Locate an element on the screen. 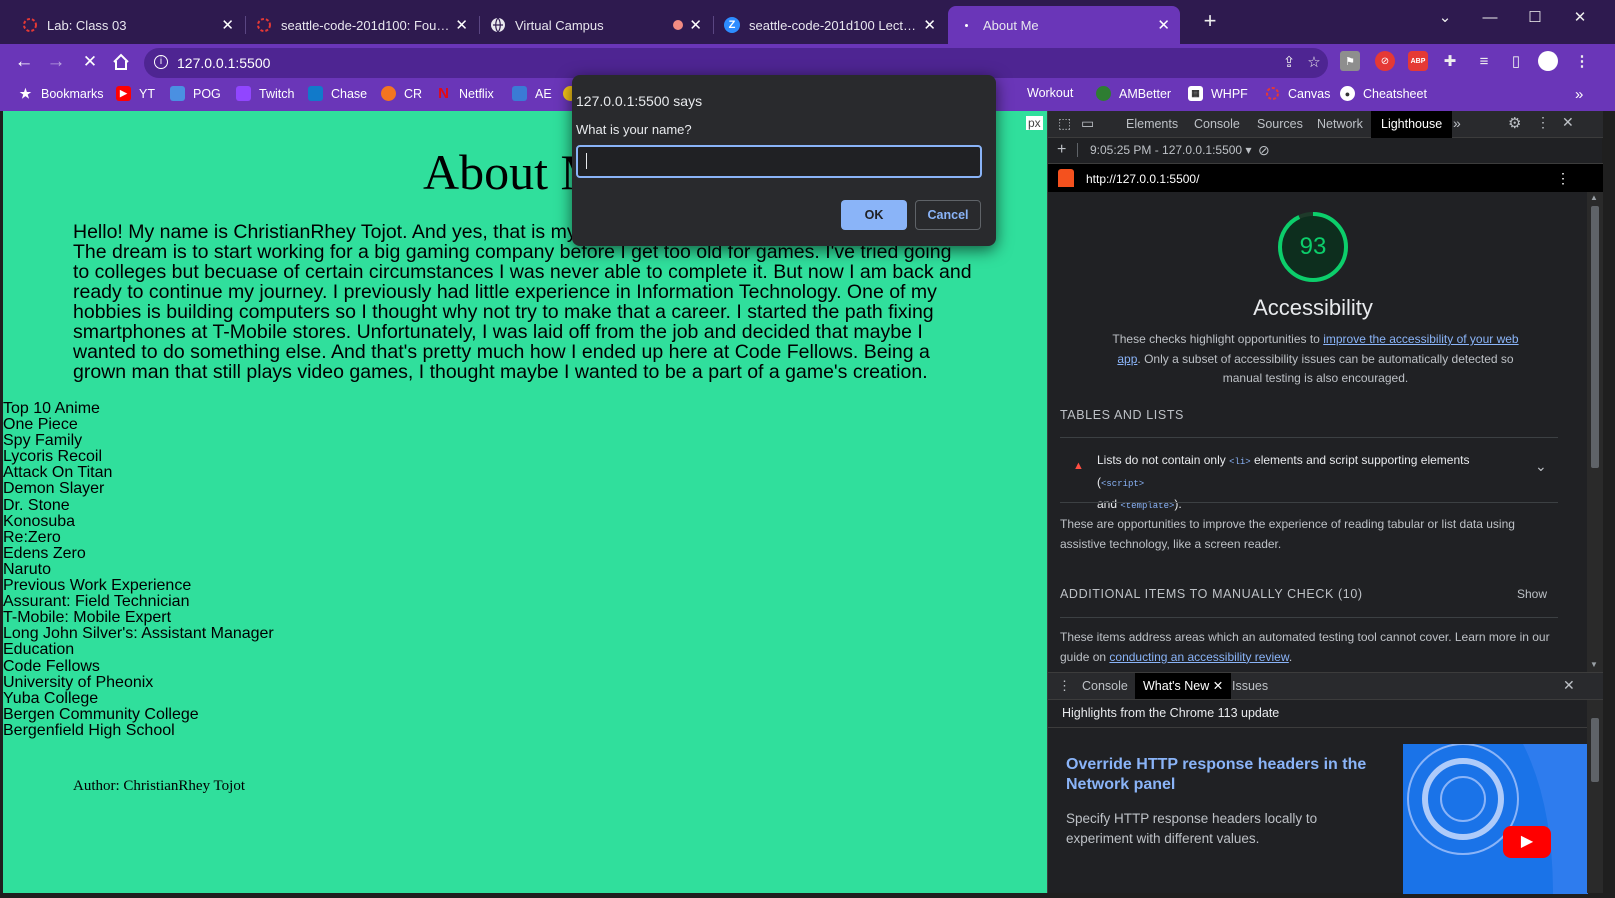 This screenshot has width=1615, height=898. bookmark-netflix: N Netflix is located at coordinates (465, 93).